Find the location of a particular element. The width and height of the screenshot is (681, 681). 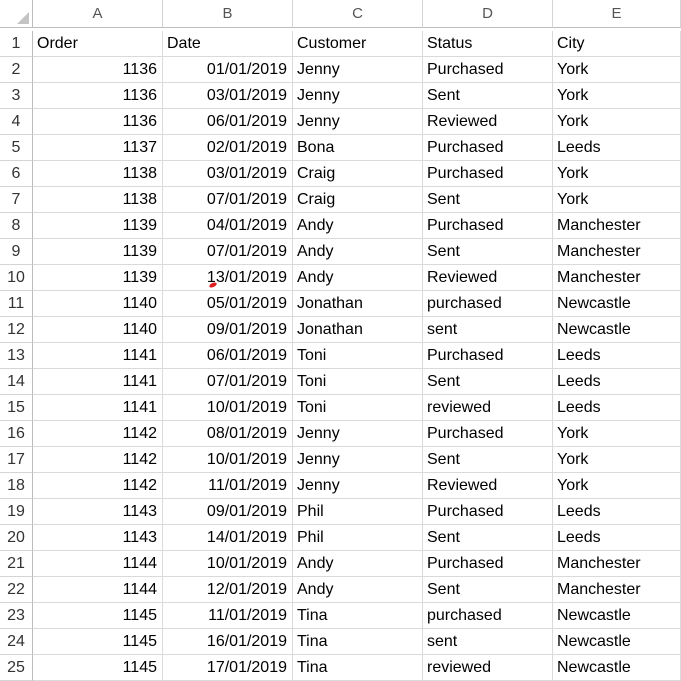

row-header-24: 24 is located at coordinates (16, 642).